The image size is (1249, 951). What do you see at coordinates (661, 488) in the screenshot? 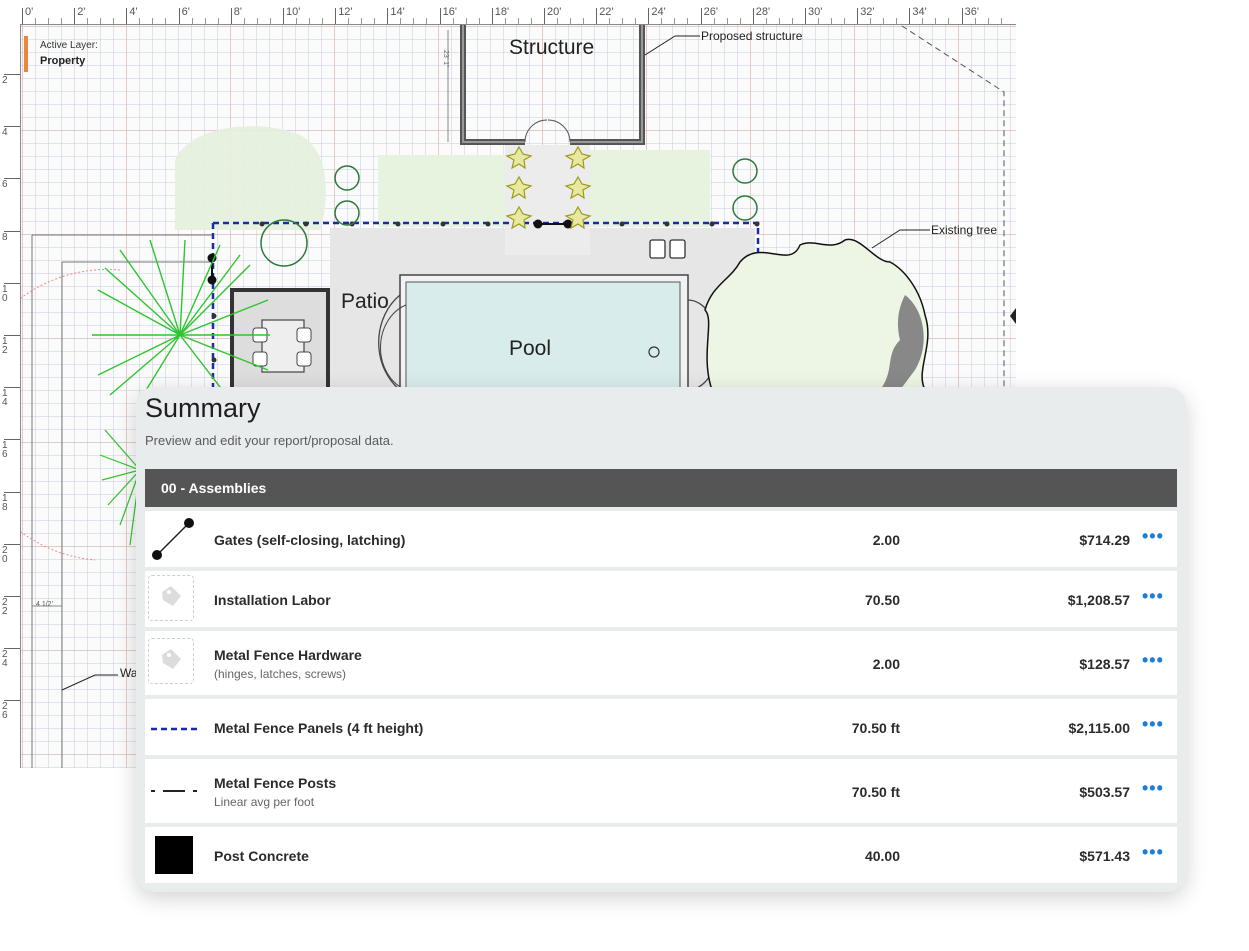
I see `assemblies-group-header: 00 - Assemblies` at bounding box center [661, 488].